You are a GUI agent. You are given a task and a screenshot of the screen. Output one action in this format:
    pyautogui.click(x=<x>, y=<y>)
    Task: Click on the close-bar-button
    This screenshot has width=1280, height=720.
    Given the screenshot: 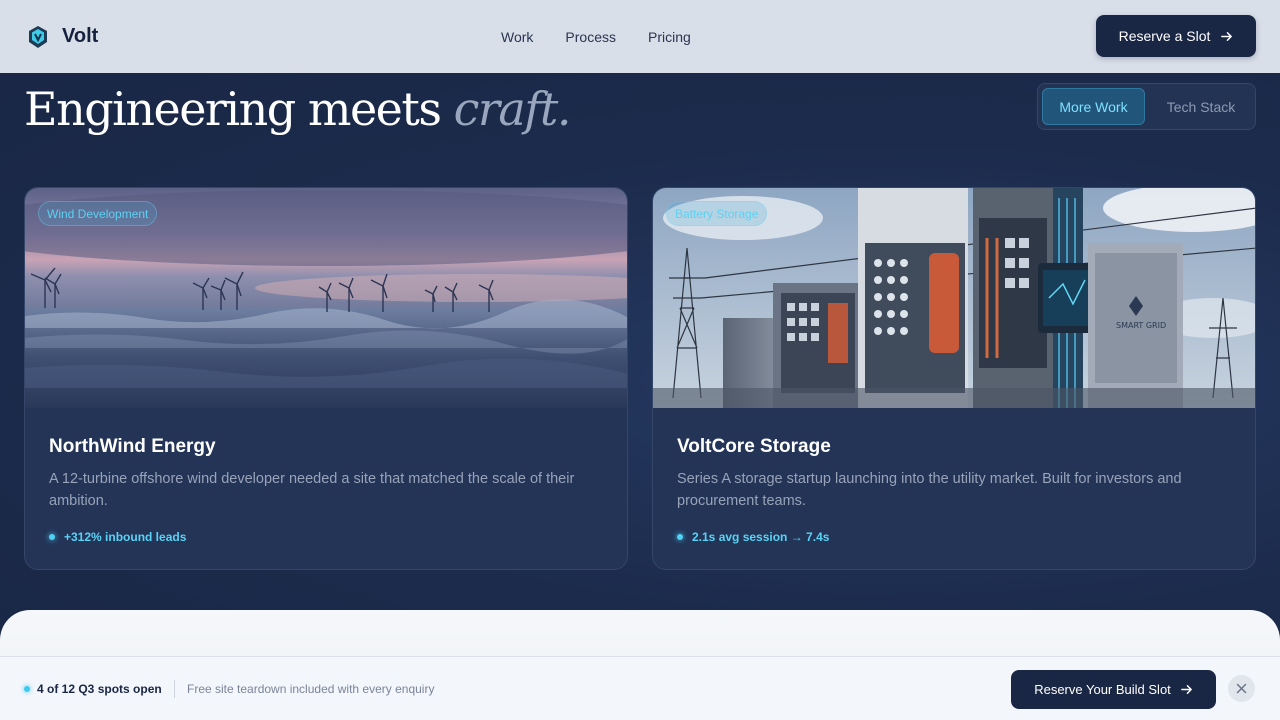 What is the action you would take?
    pyautogui.click(x=1241, y=688)
    